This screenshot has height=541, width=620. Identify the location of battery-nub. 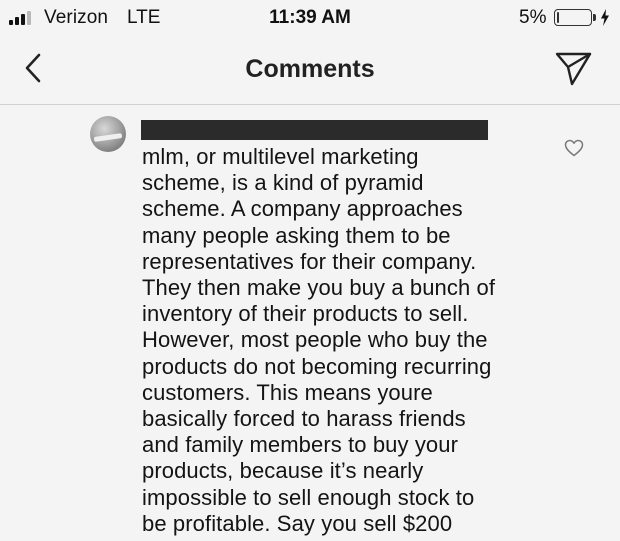
(594, 17).